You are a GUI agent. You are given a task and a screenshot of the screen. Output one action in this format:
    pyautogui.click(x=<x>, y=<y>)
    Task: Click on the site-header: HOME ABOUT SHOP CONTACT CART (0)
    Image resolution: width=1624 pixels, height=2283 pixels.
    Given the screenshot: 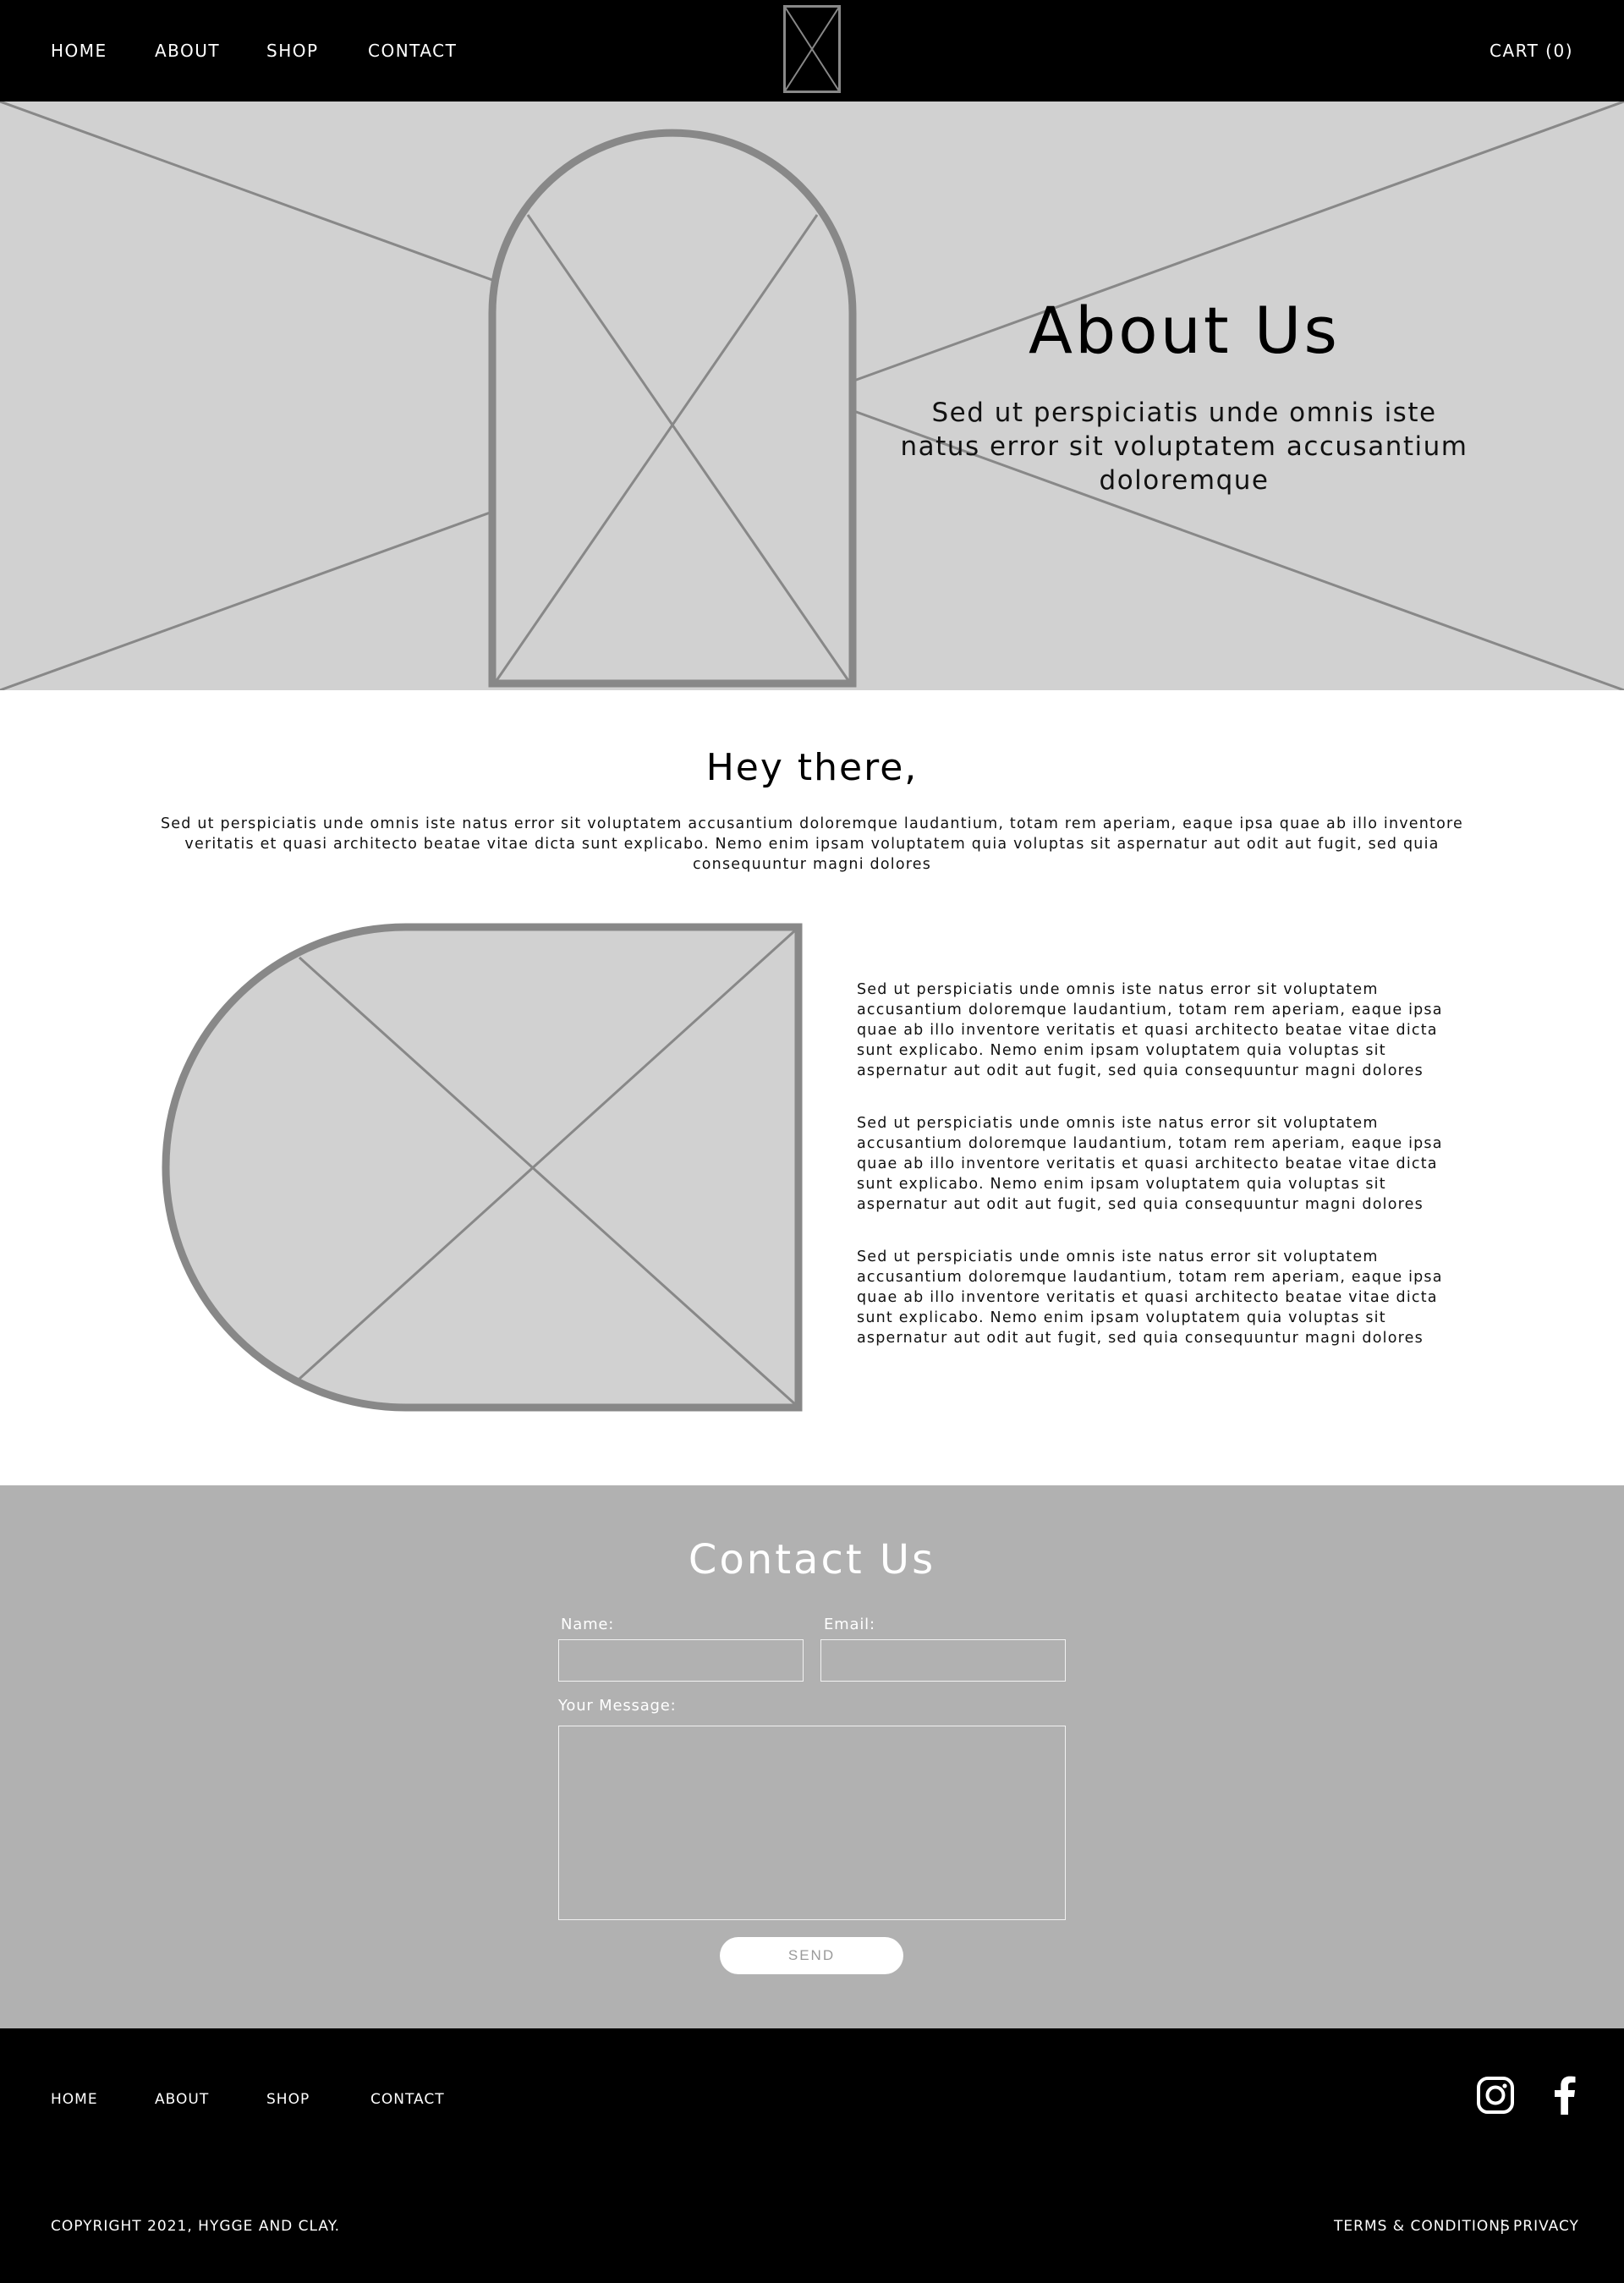 What is the action you would take?
    pyautogui.click(x=812, y=51)
    